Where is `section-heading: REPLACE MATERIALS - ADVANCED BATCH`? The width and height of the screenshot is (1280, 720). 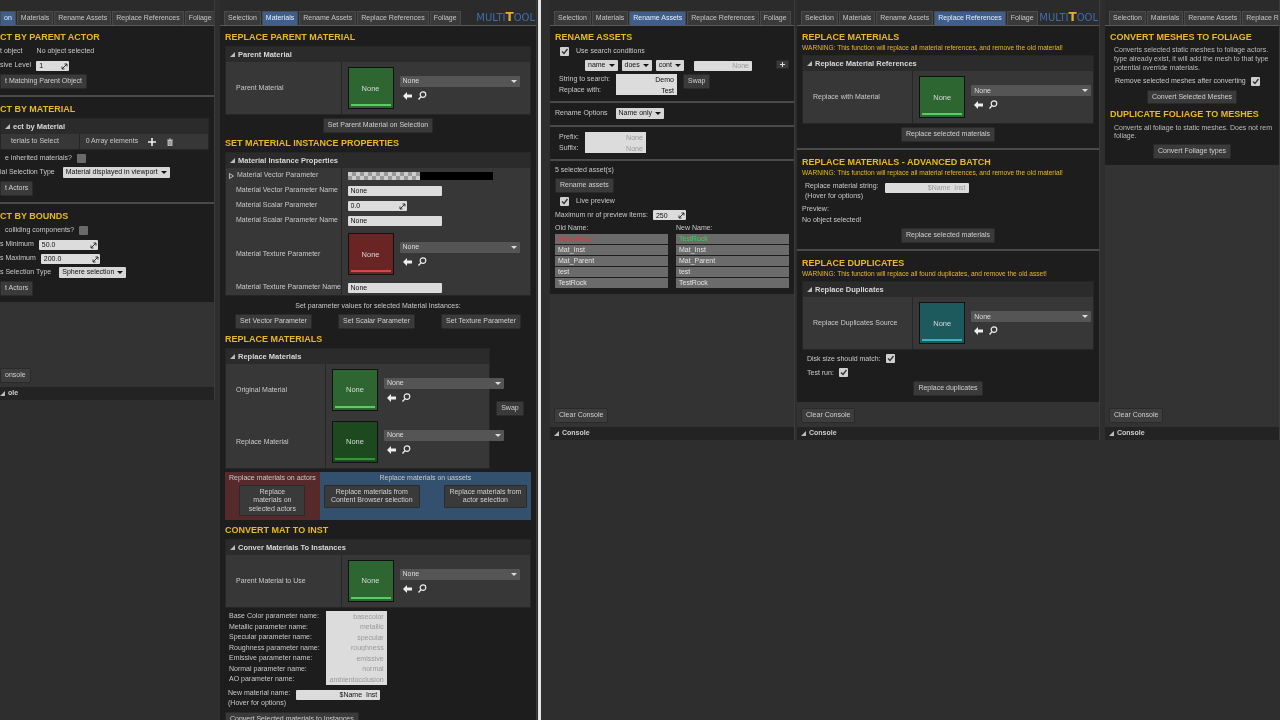
section-heading: REPLACE MATERIALS - ADVANCED BATCH is located at coordinates (897, 163).